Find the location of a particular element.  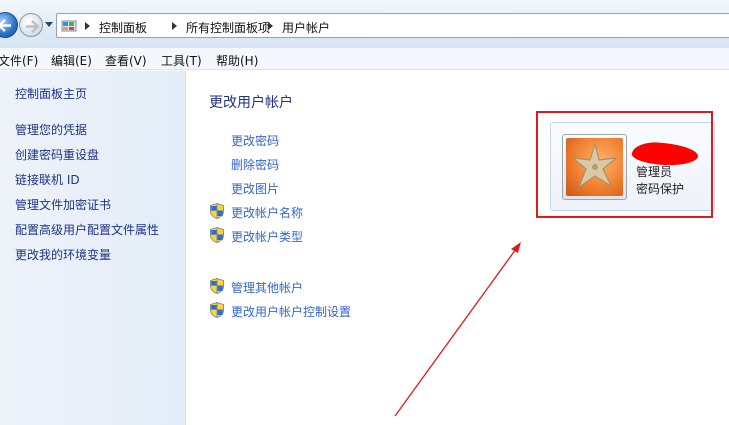

menu-tools: 工具(T) is located at coordinates (181, 60).